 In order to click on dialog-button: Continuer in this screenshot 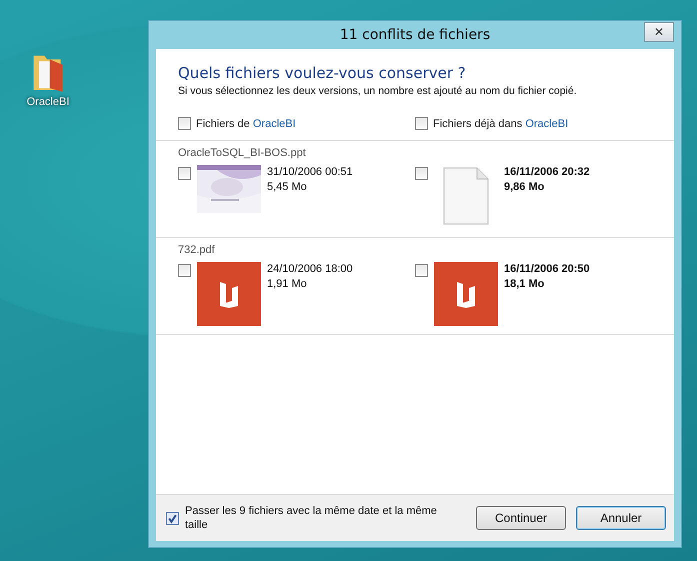, I will do `click(521, 518)`.